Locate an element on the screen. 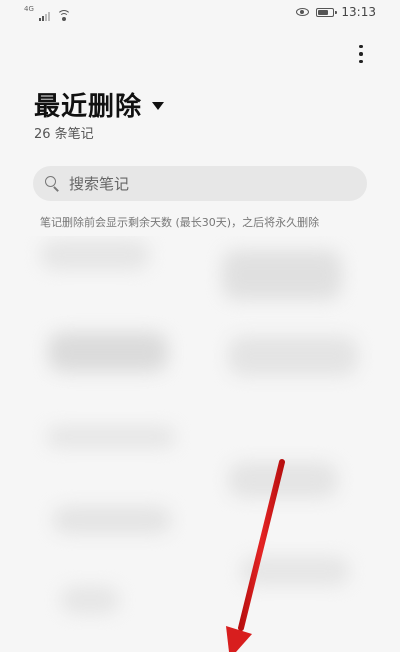 The image size is (400, 652). note-count: 26 条笔记 is located at coordinates (64, 134).